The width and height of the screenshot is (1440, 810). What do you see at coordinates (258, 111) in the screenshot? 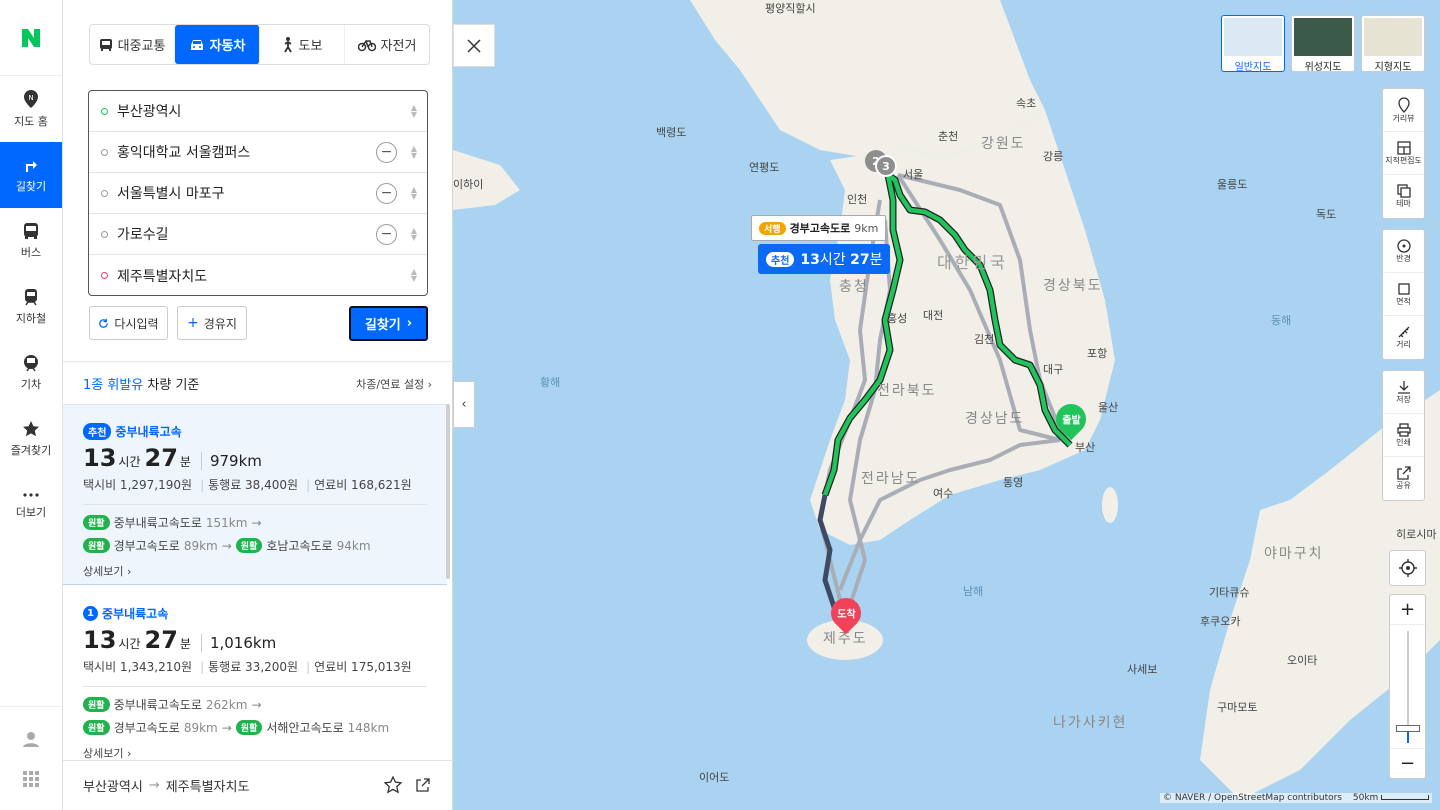
I see `origin-field: 부산광역시 ▲ ▼` at bounding box center [258, 111].